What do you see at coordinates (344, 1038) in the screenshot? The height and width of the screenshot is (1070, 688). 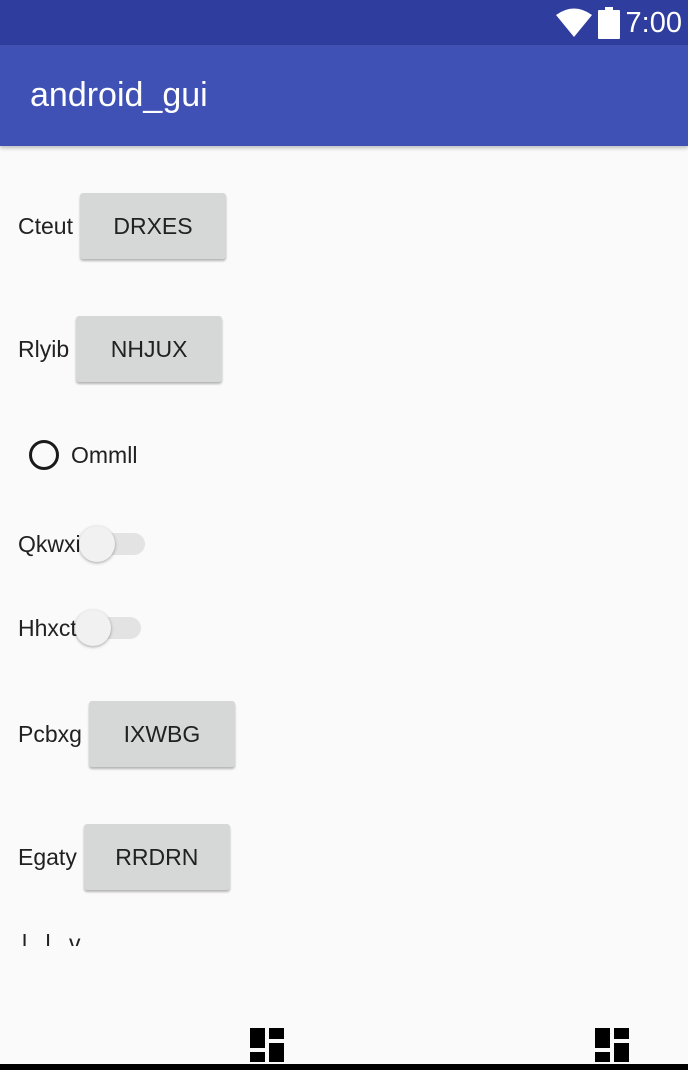 I see `bottom-nav` at bounding box center [344, 1038].